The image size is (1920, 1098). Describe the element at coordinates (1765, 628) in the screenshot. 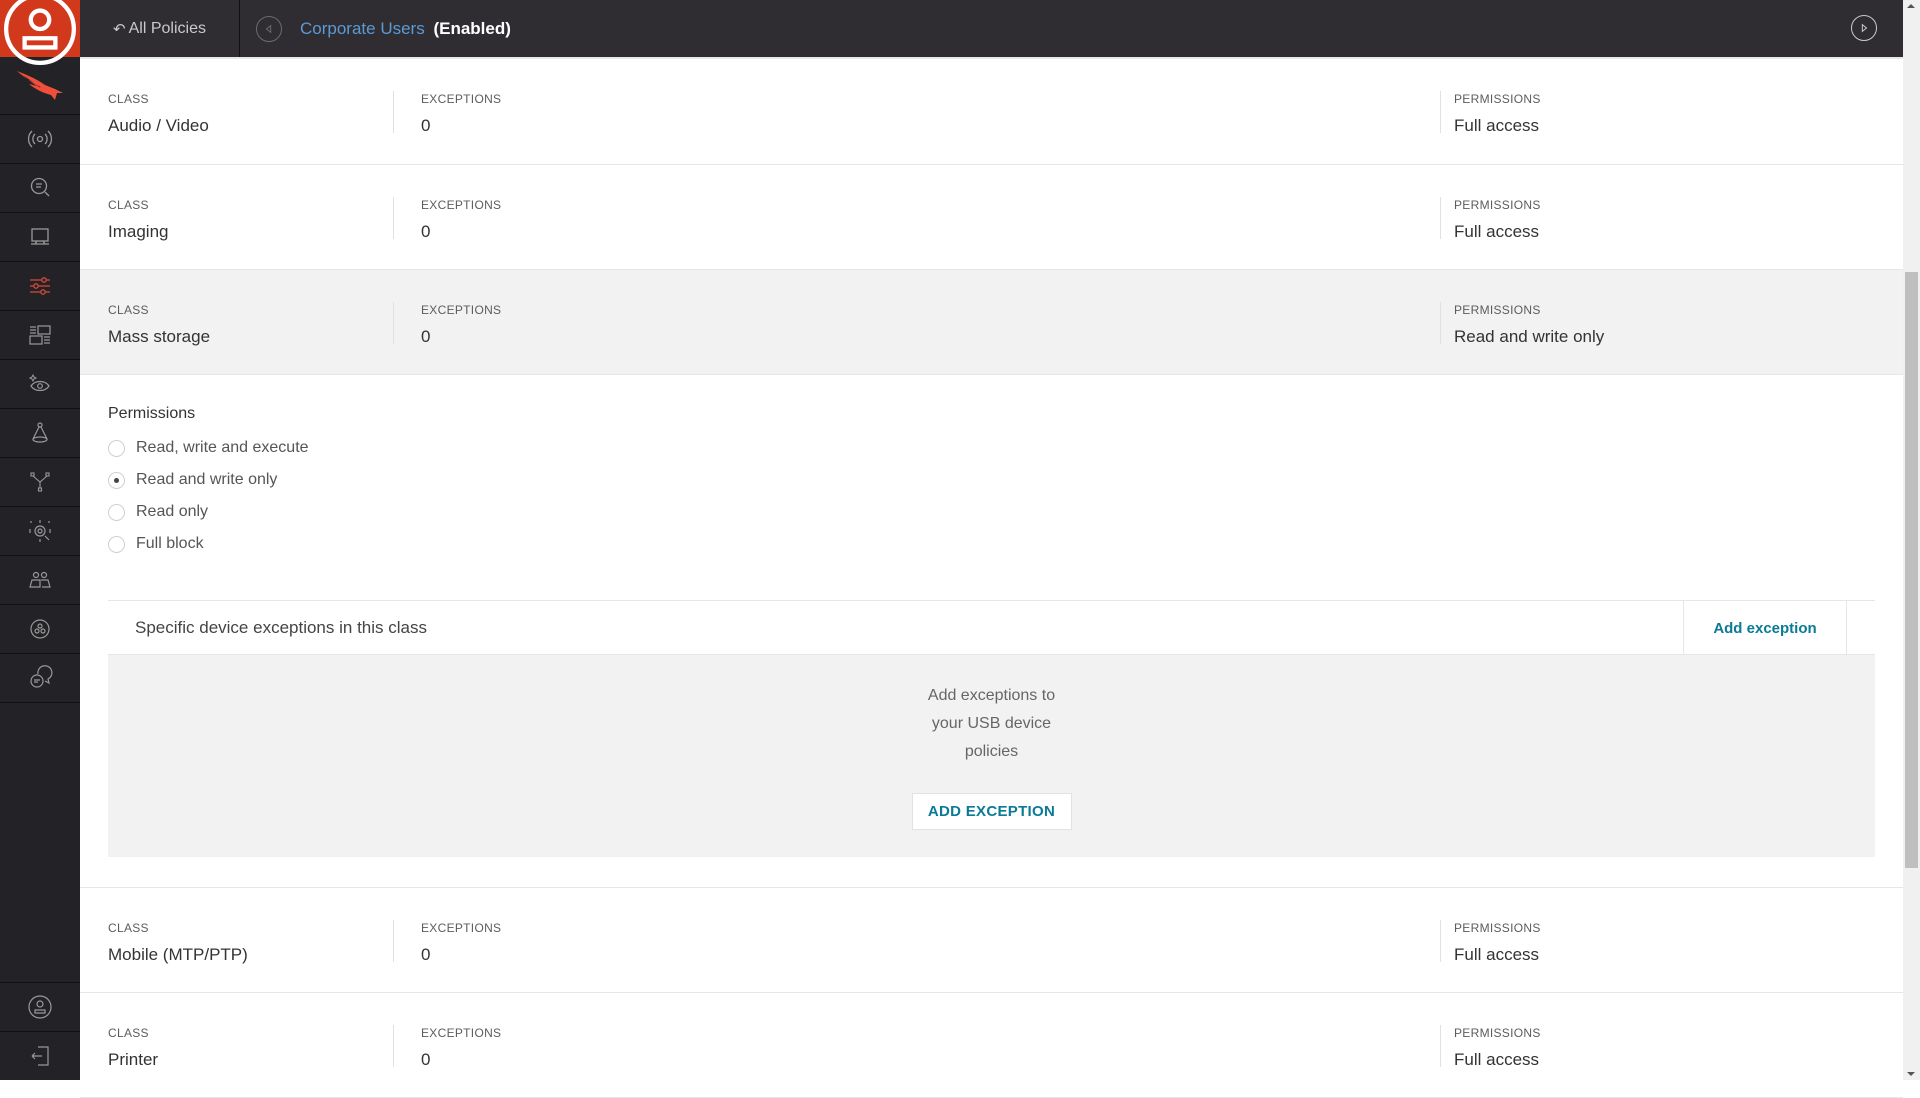

I see `add-exception-link: Add exception` at that location.